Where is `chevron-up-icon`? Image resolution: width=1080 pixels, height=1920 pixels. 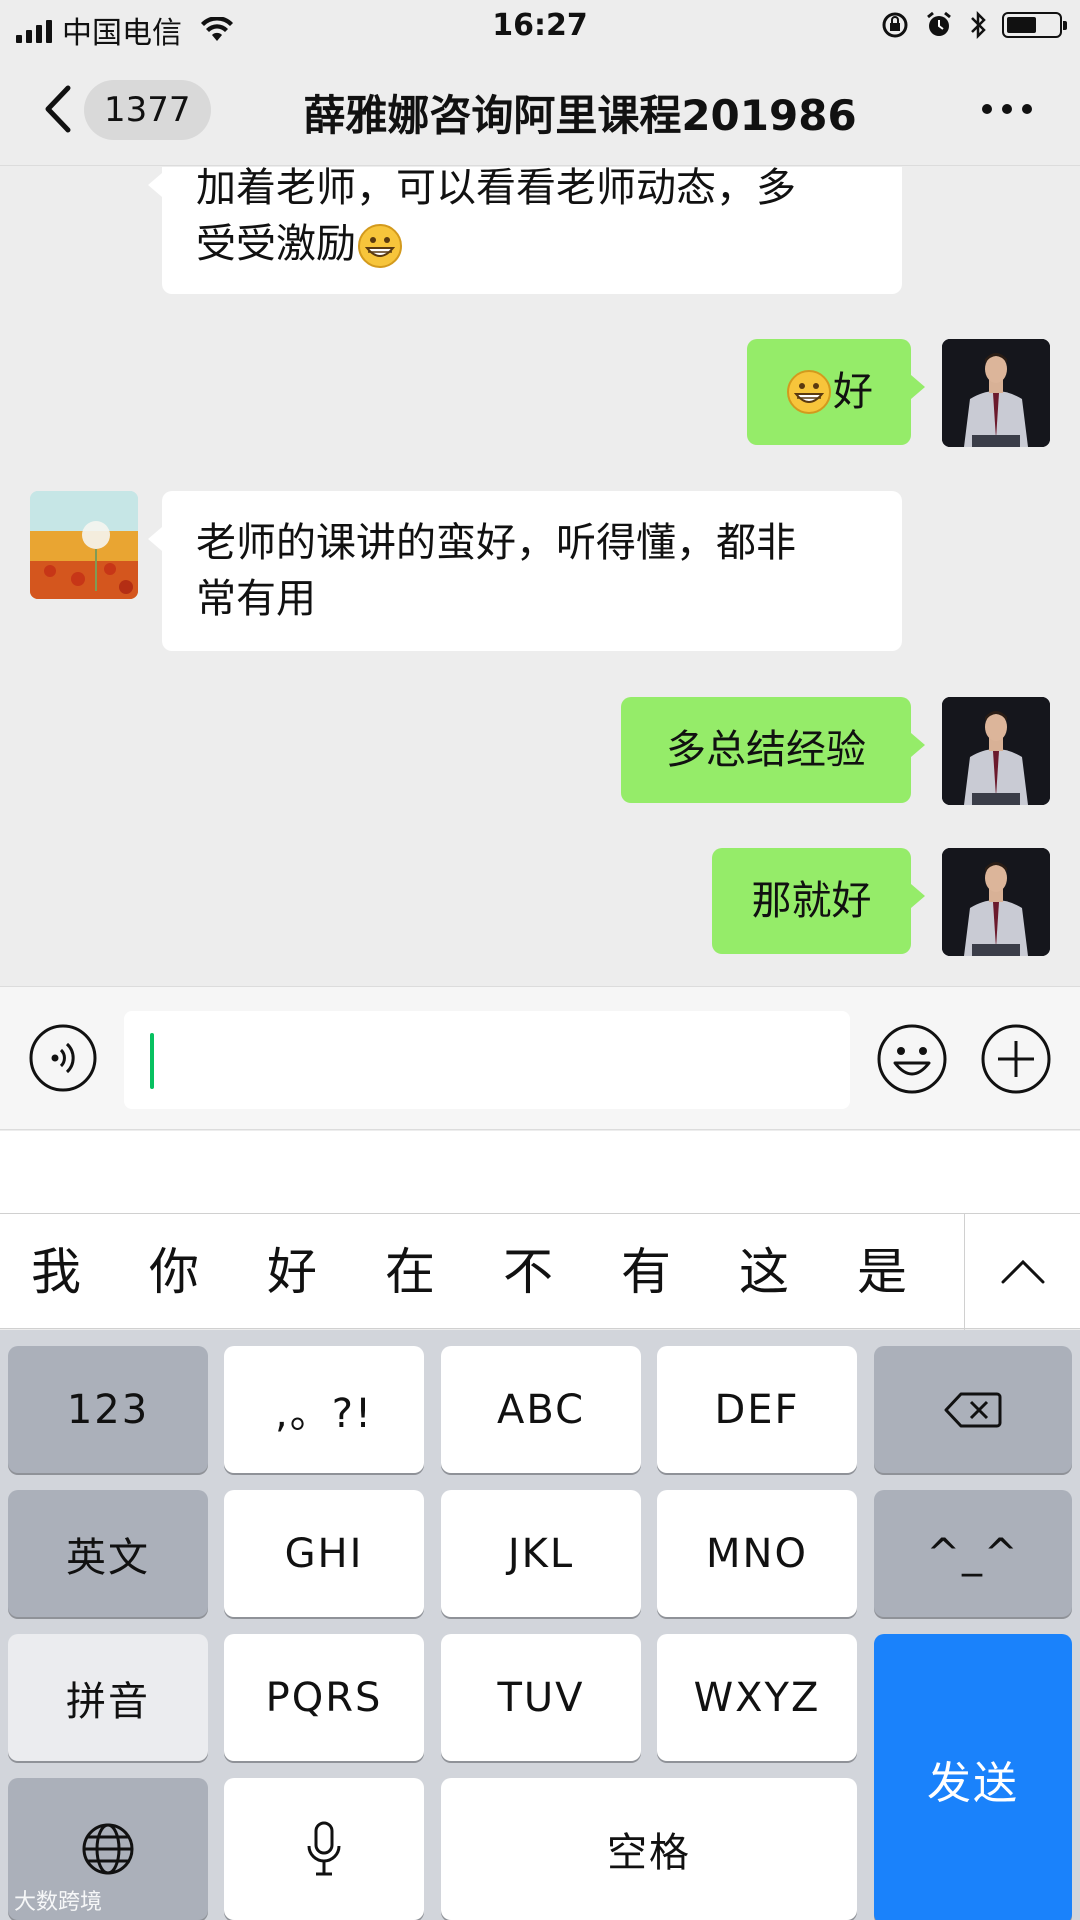 chevron-up-icon is located at coordinates (1023, 1273).